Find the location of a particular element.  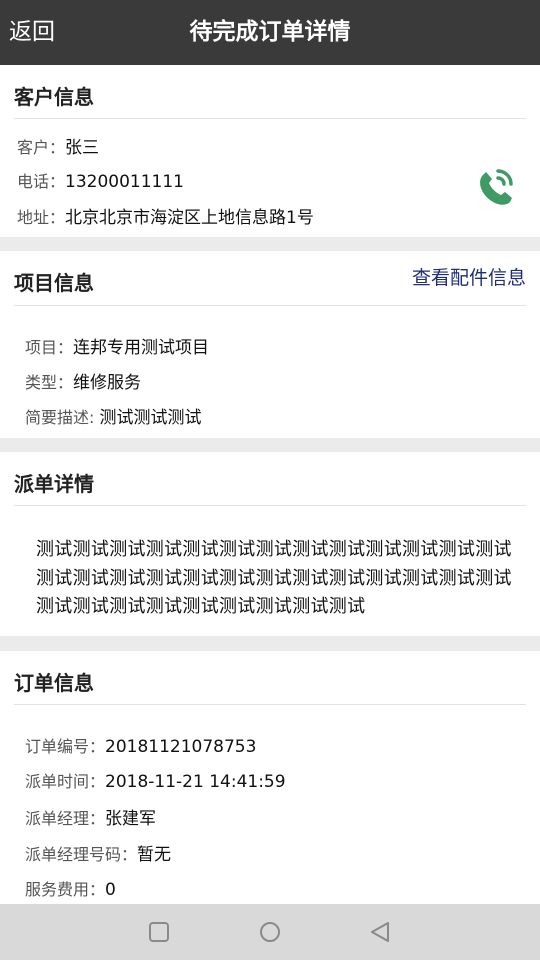

customer-phone-row: 电话：13200011111 is located at coordinates (100, 180).